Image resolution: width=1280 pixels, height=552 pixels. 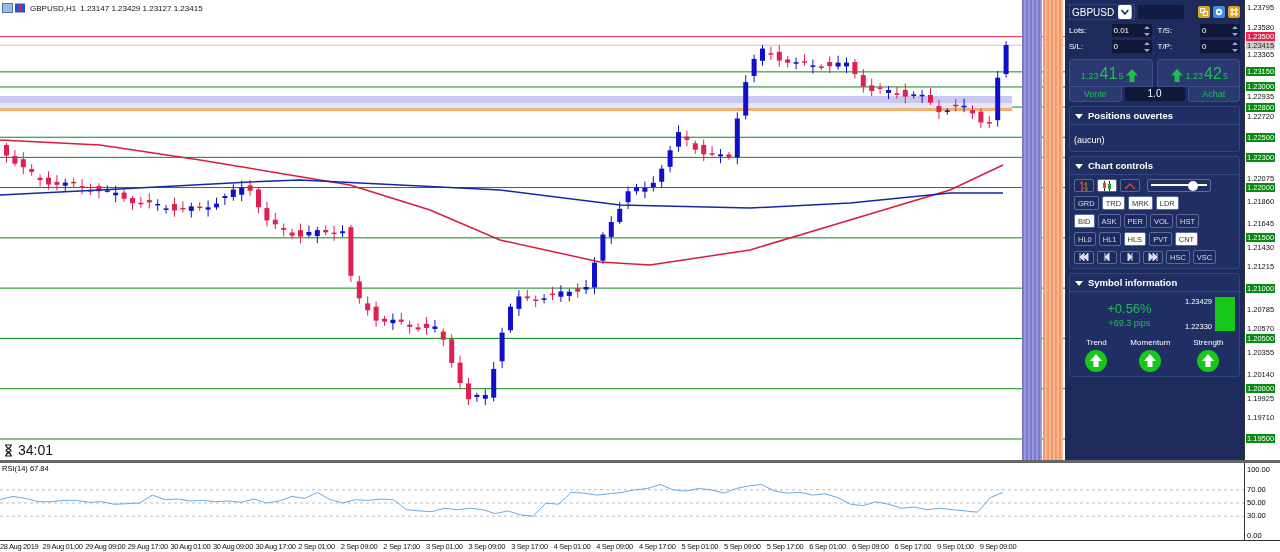 What do you see at coordinates (1165, 46) in the screenshot?
I see `field-label: T/P:` at bounding box center [1165, 46].